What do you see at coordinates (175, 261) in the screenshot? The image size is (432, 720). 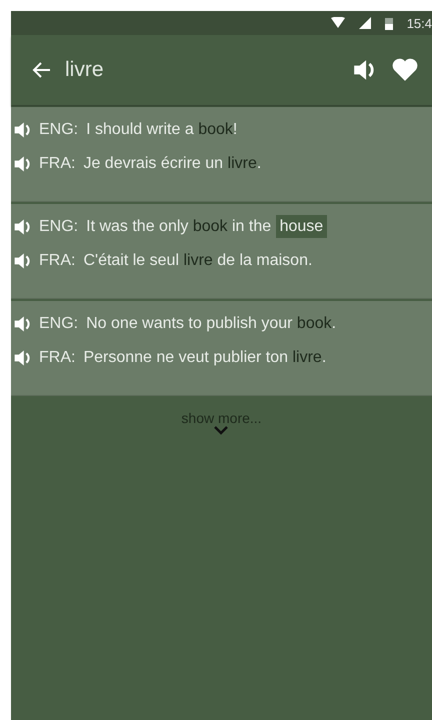 I see `example-sentence: FRA: C'était le seul livre de la maison.` at bounding box center [175, 261].